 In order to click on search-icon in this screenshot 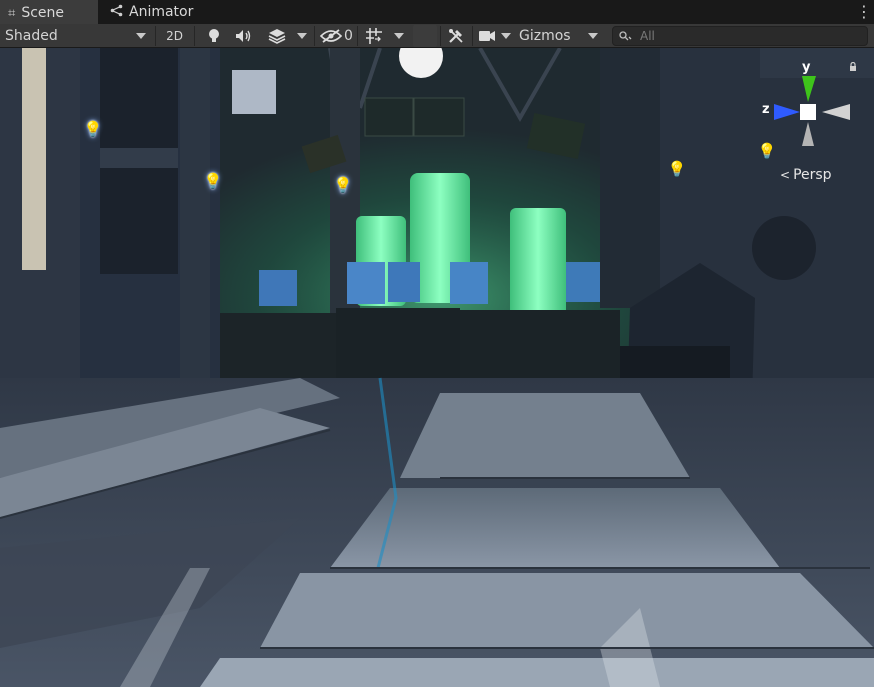, I will do `click(625, 36)`.